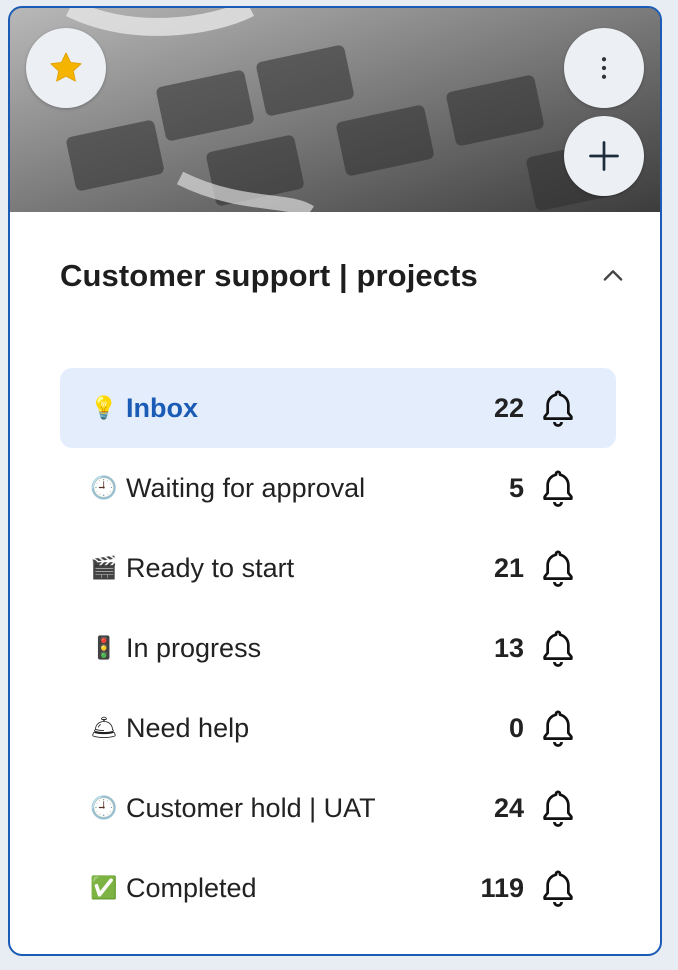 The height and width of the screenshot is (970, 678). What do you see at coordinates (508, 567) in the screenshot?
I see `list-item-count: 21` at bounding box center [508, 567].